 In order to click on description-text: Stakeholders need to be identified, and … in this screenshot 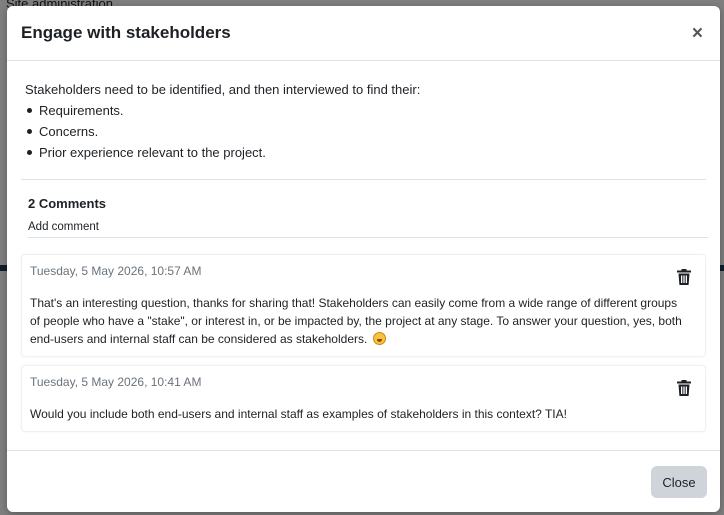, I will do `click(223, 89)`.